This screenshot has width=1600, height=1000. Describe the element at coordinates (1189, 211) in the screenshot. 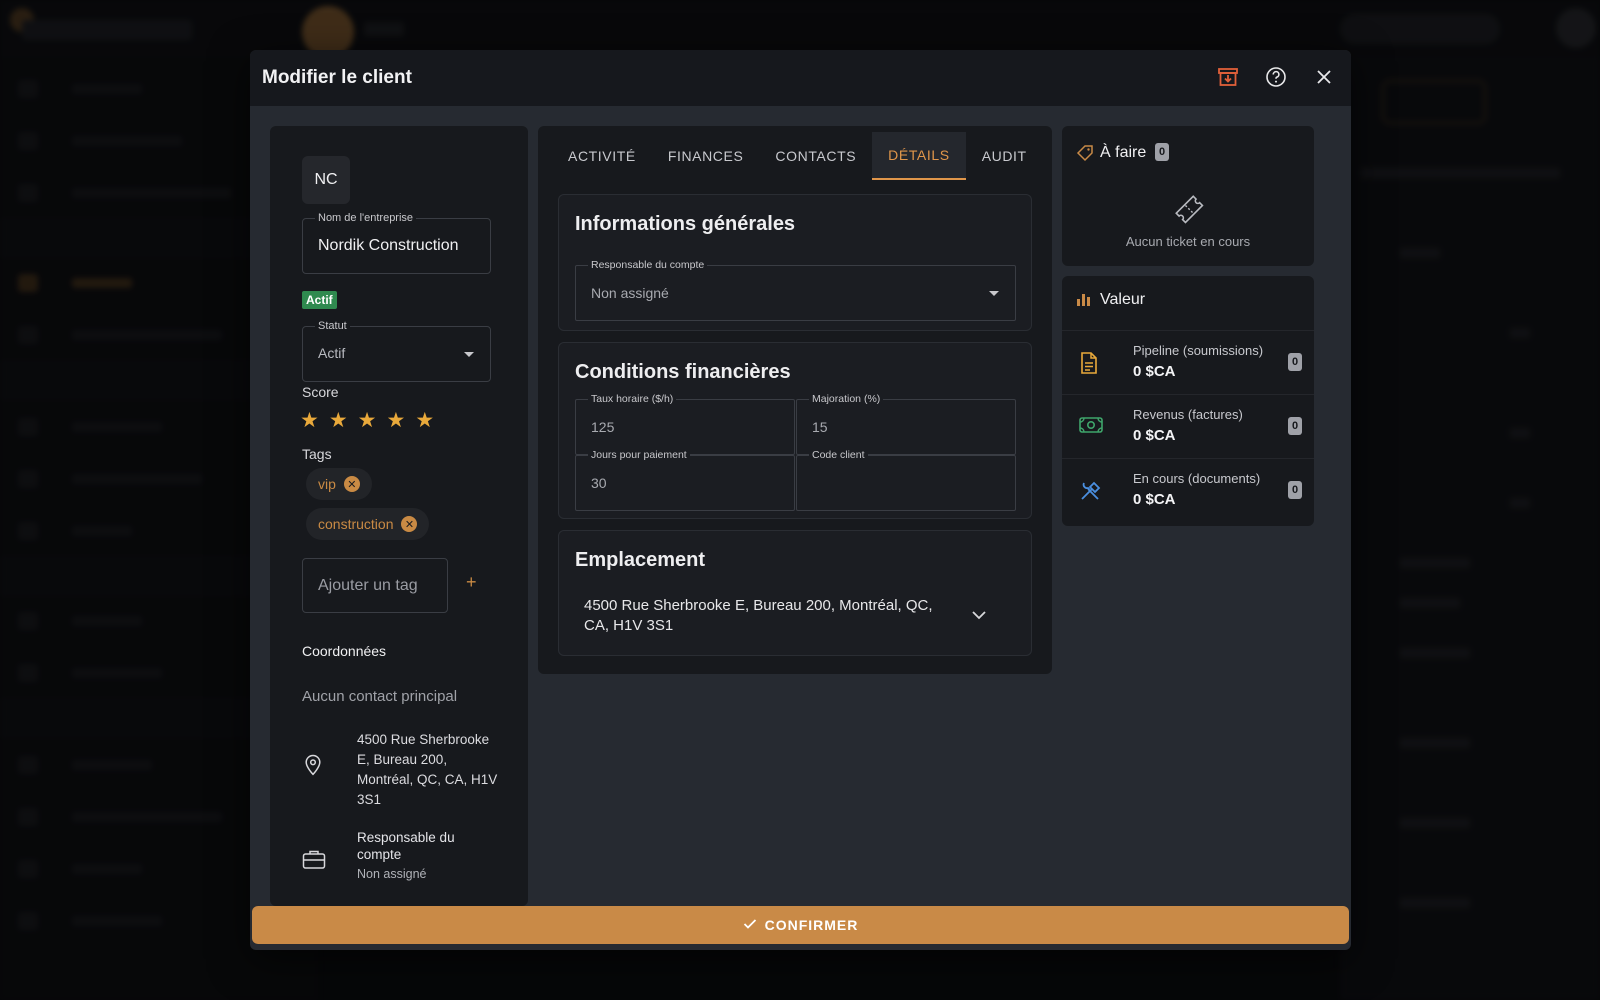

I see `ticket-icon` at that location.